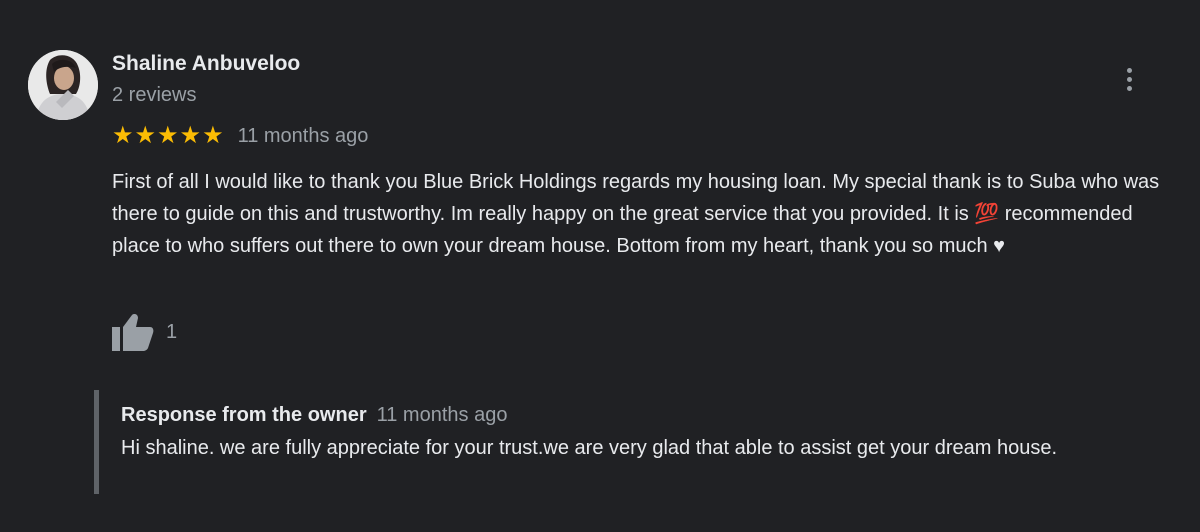  Describe the element at coordinates (303, 135) in the screenshot. I see `review-date: 11 months ago` at that location.